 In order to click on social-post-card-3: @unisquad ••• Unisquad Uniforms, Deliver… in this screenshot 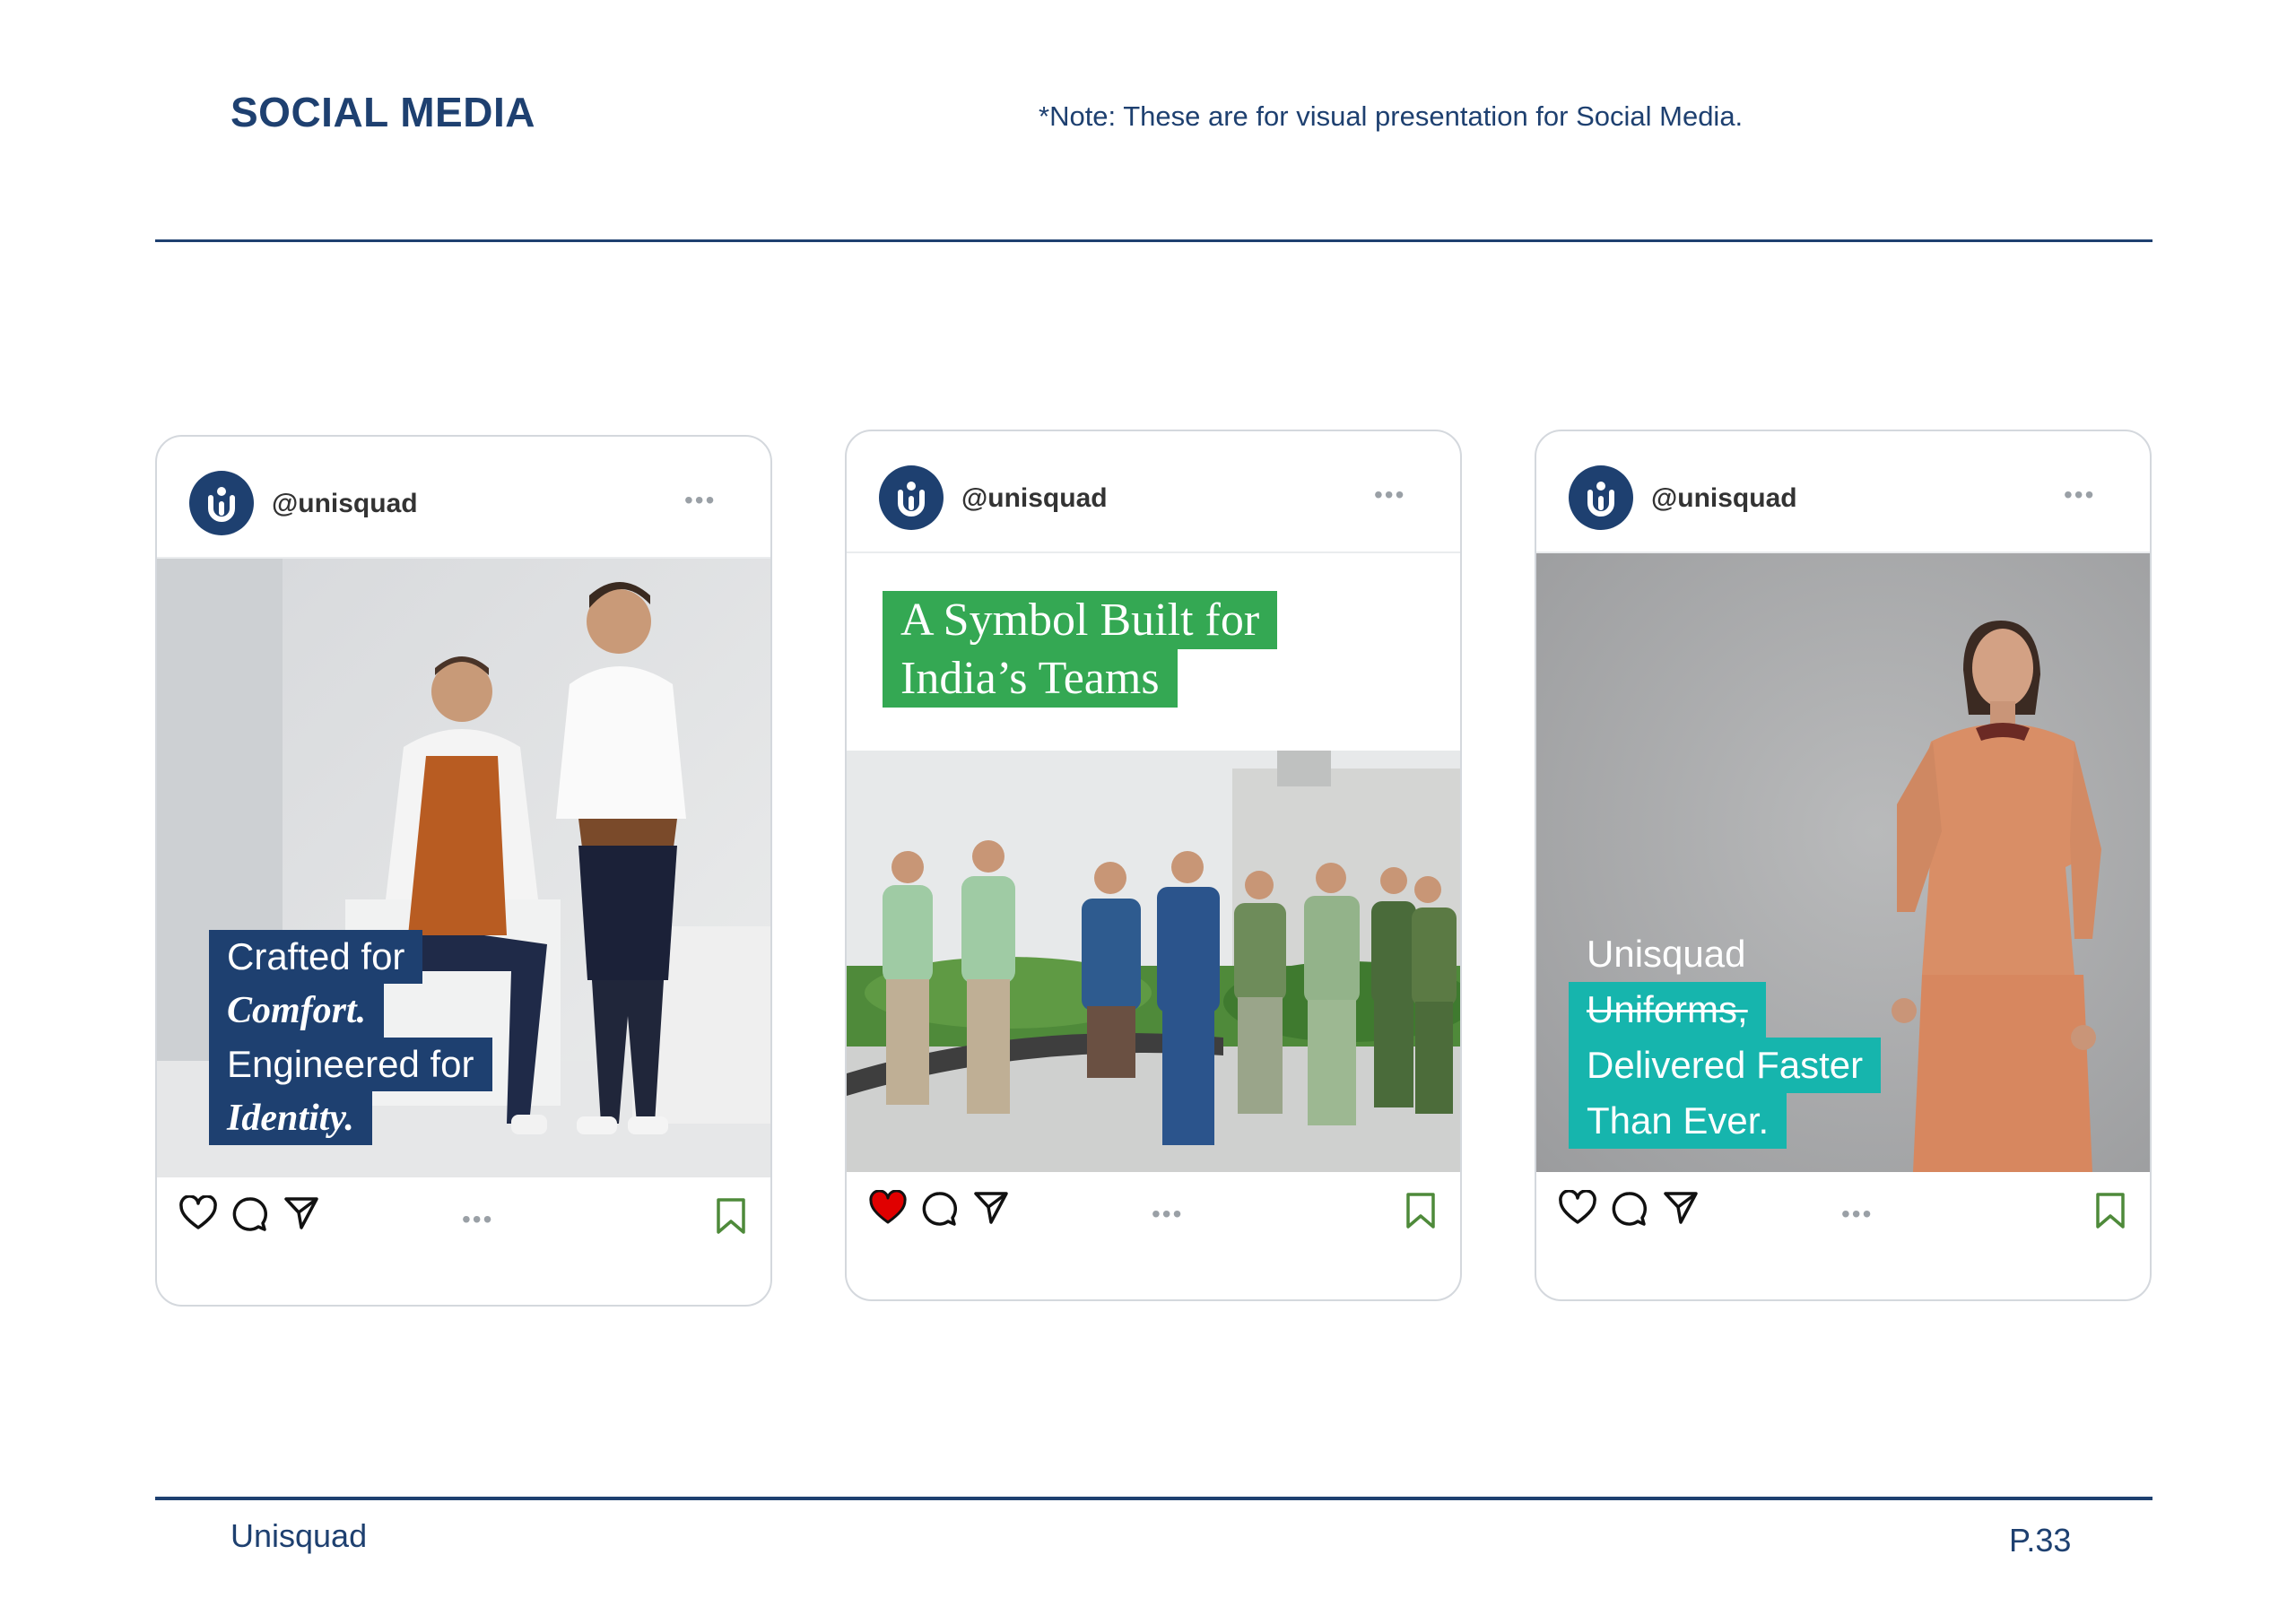, I will do `click(1843, 865)`.